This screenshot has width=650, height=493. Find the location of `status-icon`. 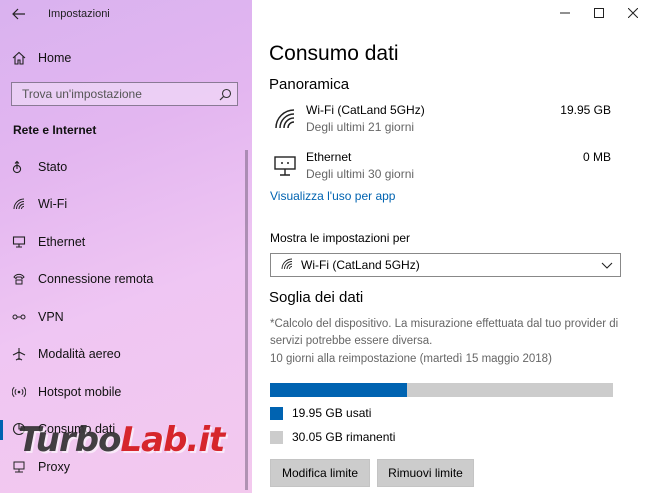

status-icon is located at coordinates (19, 167).